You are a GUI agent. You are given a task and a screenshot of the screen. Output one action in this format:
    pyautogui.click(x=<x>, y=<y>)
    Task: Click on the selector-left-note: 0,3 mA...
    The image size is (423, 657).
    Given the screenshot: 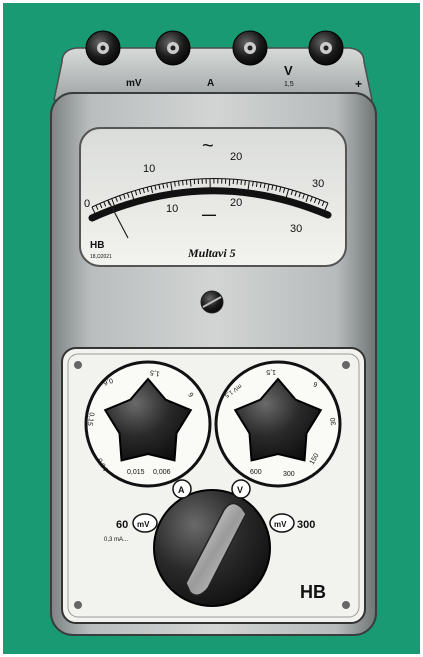 What is the action you would take?
    pyautogui.click(x=116, y=540)
    